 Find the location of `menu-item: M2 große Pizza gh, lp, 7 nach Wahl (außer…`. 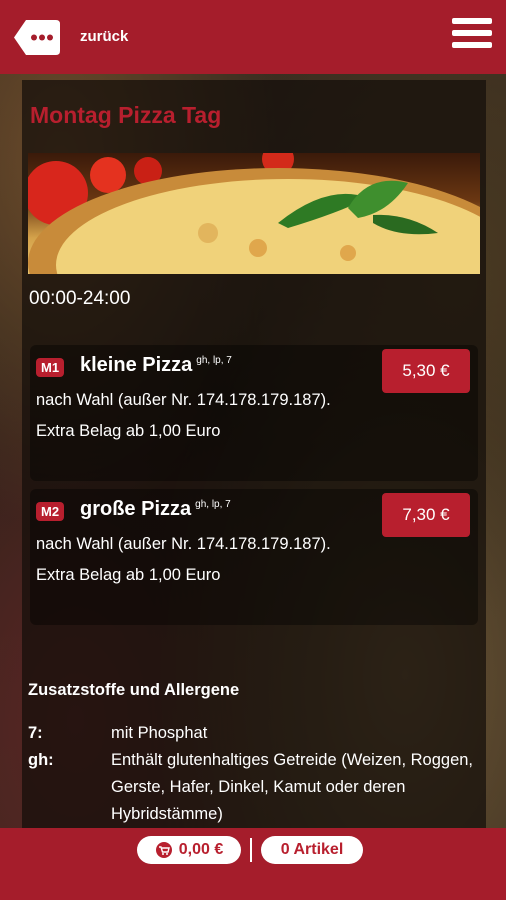

menu-item: M2 große Pizza gh, lp, 7 nach Wahl (außer… is located at coordinates (254, 557).